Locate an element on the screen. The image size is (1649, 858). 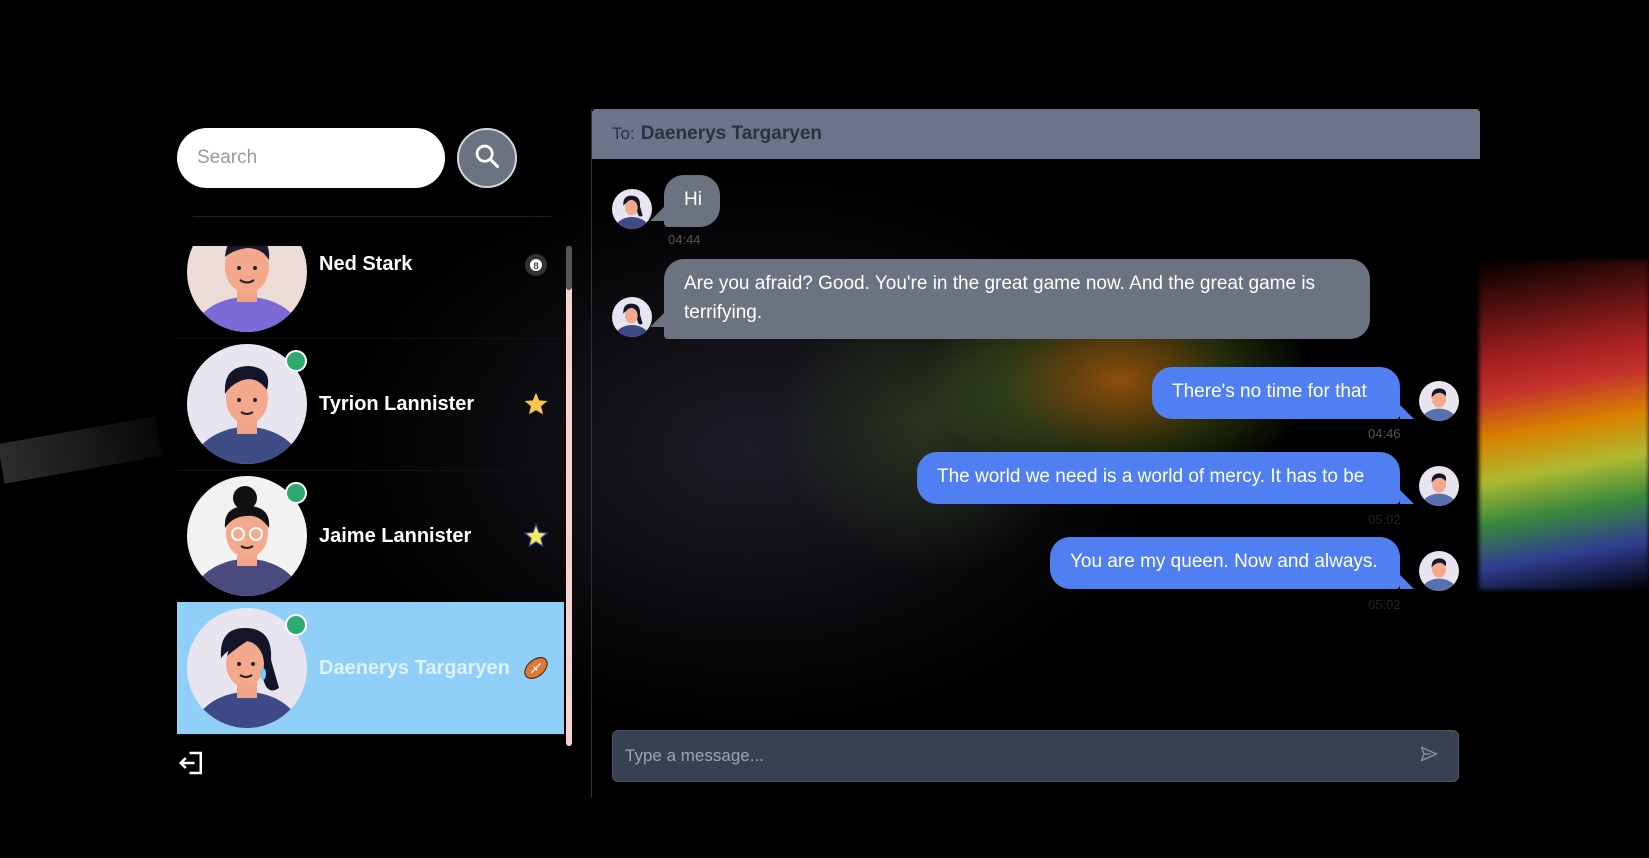
recipient-name: Daenerys Targaryen is located at coordinates (731, 133).